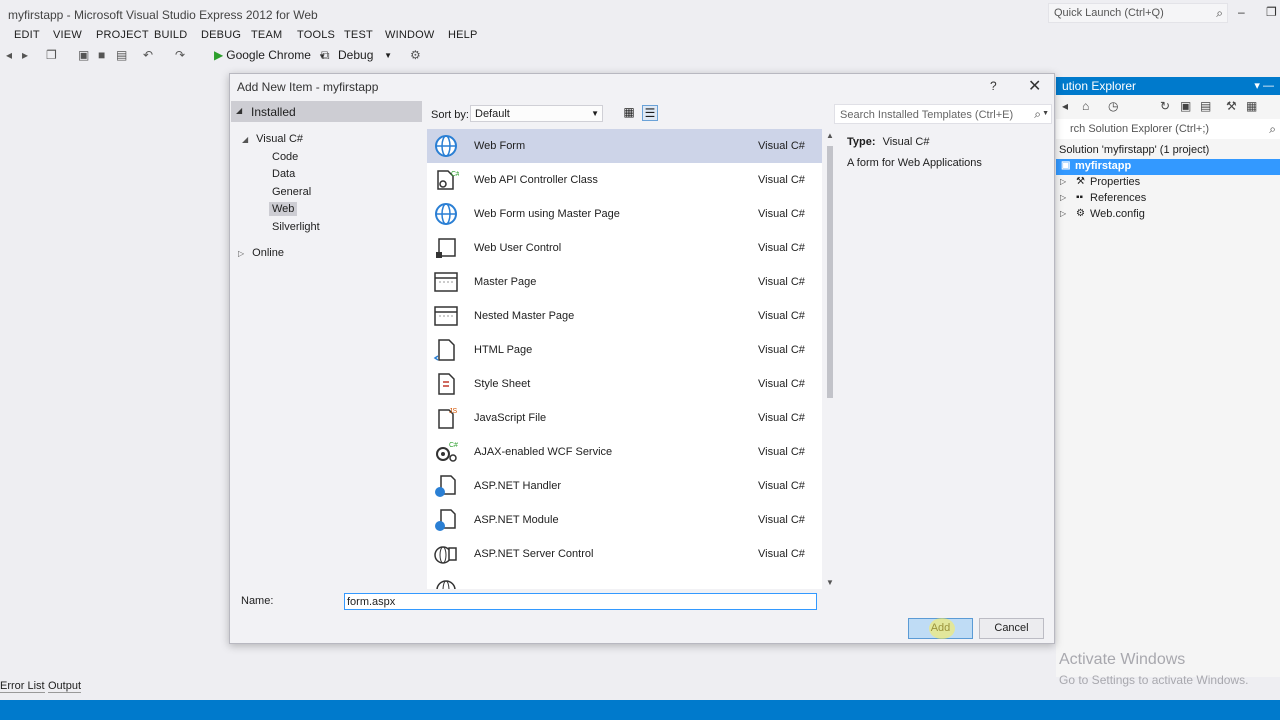 This screenshot has height=720, width=1280. What do you see at coordinates (580, 601) in the screenshot?
I see `name-input` at bounding box center [580, 601].